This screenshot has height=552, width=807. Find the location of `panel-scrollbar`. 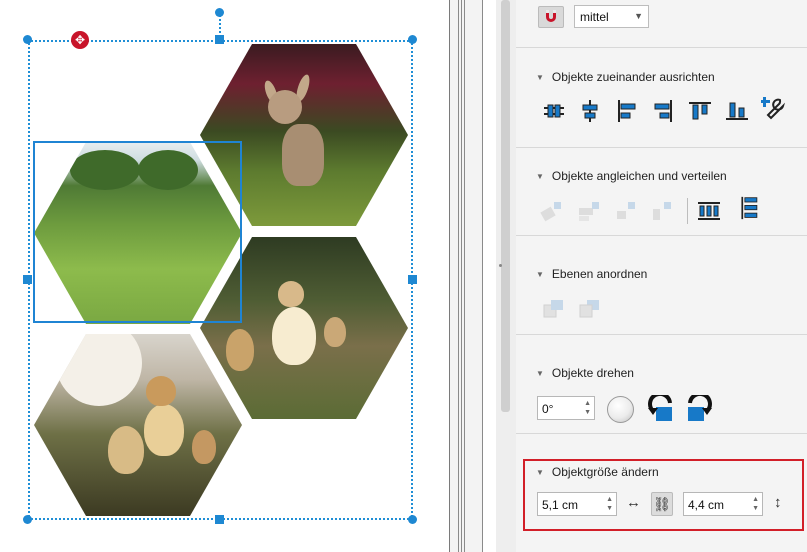

panel-scrollbar is located at coordinates (506, 276).